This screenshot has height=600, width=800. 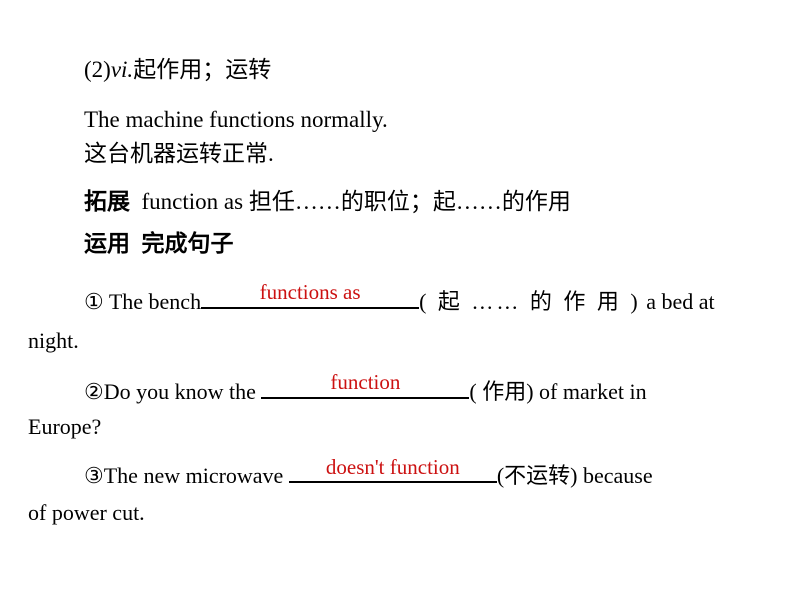 What do you see at coordinates (122, 69) in the screenshot?
I see `part-of-speech: vi.` at bounding box center [122, 69].